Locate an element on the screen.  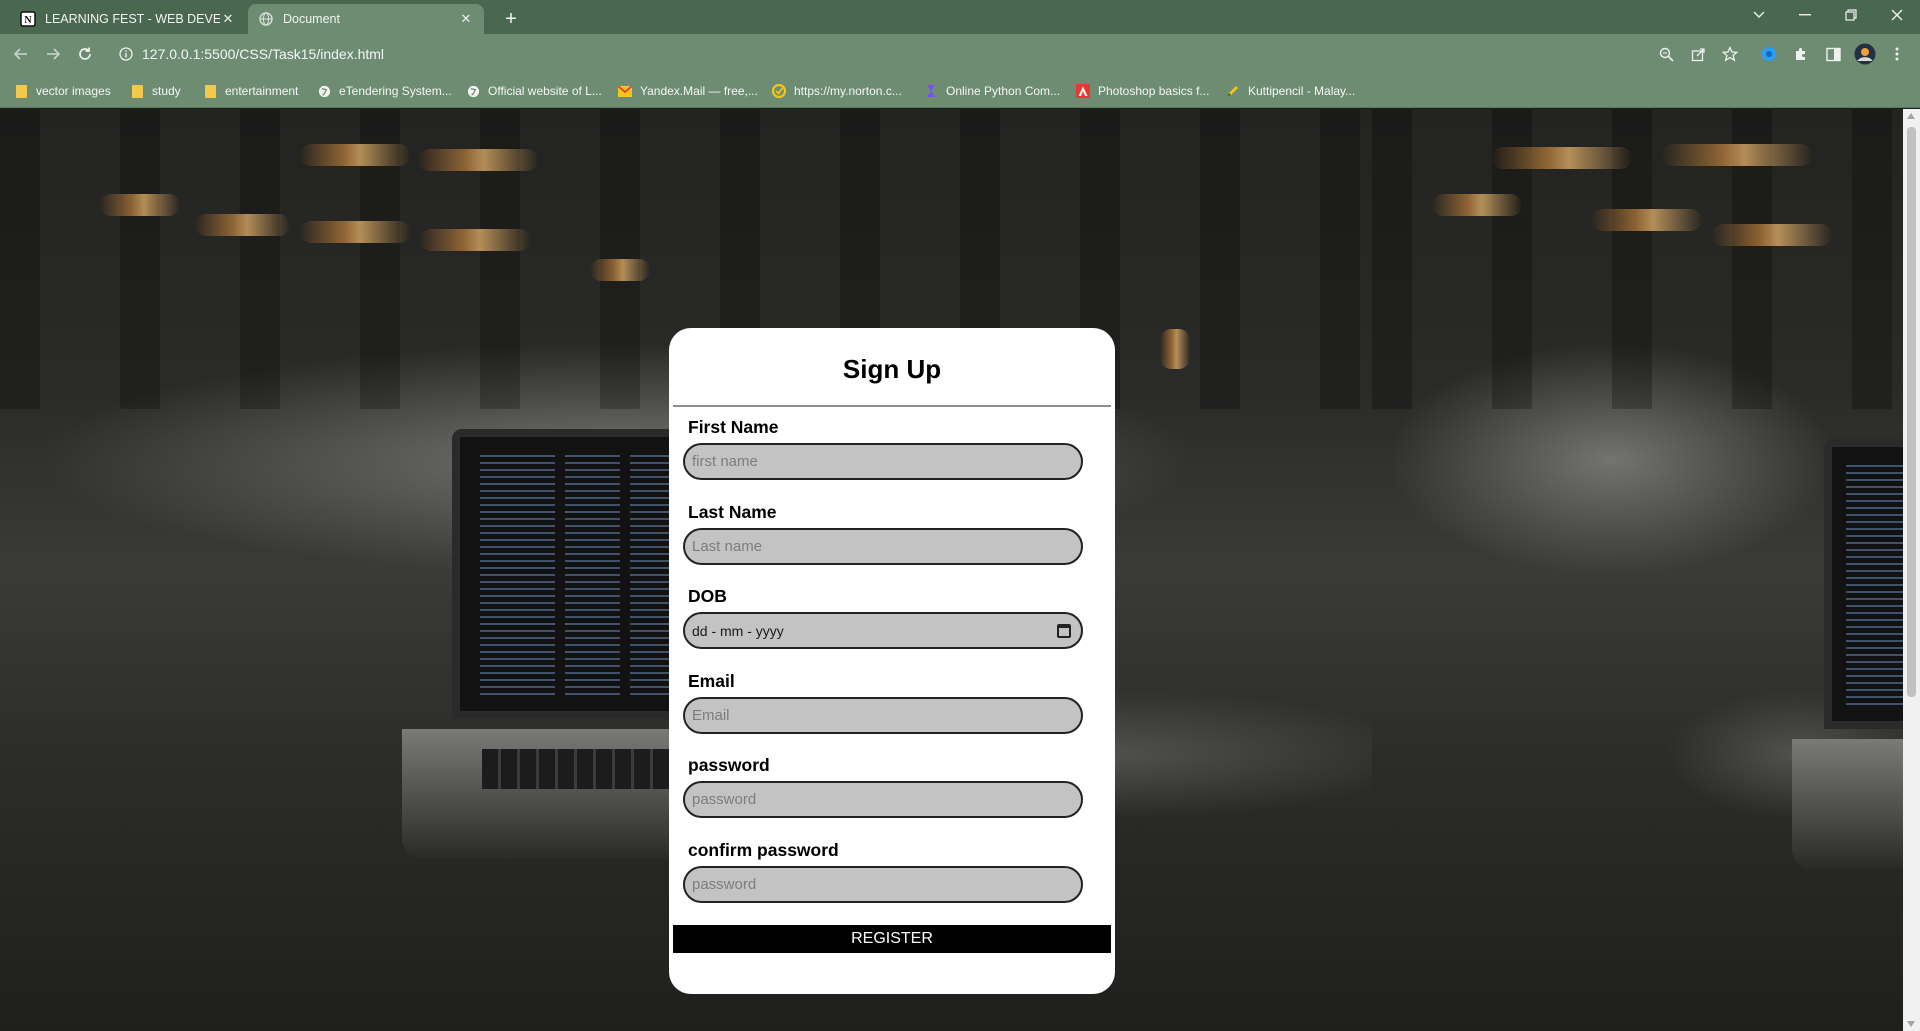
bookmark-label: vector images is located at coordinates (73, 91).